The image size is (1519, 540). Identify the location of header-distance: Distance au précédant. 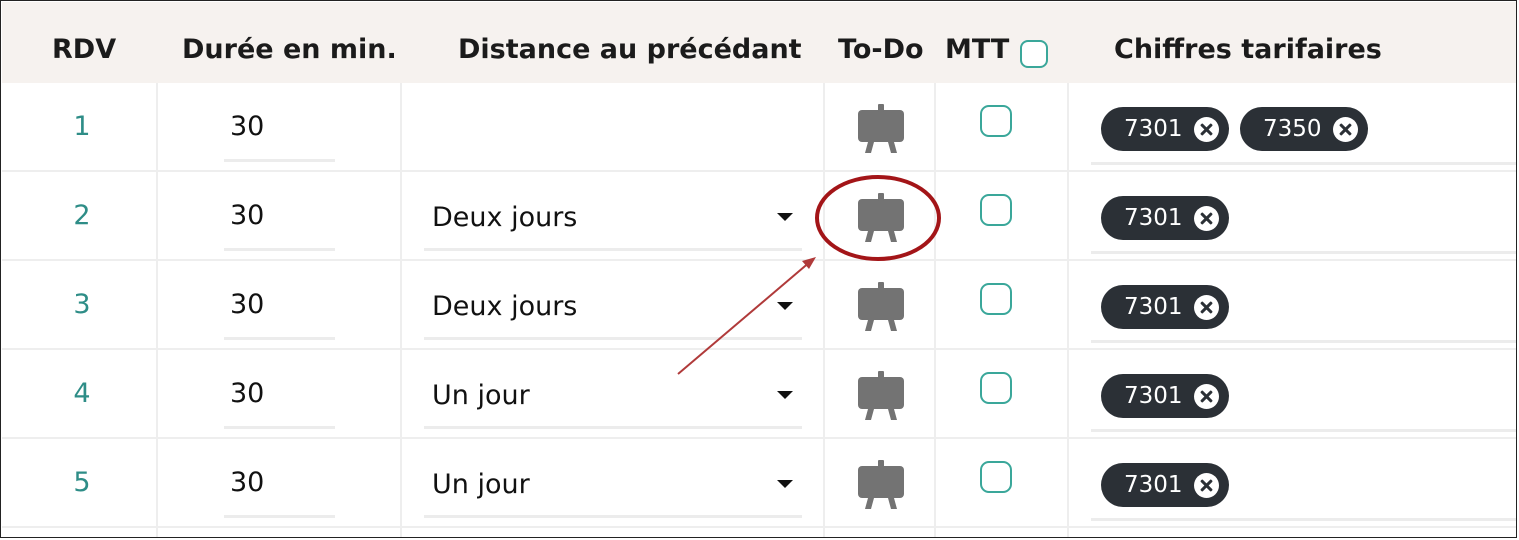
(630, 49).